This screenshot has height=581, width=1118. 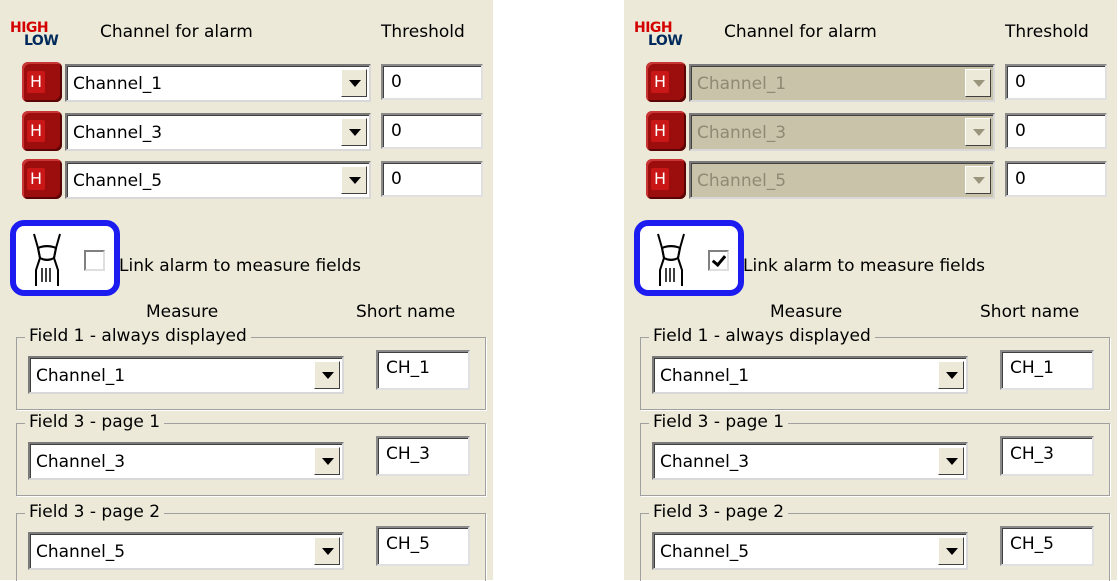 I want to click on alarm-channel-select-1: Channel_1, so click(x=218, y=83).